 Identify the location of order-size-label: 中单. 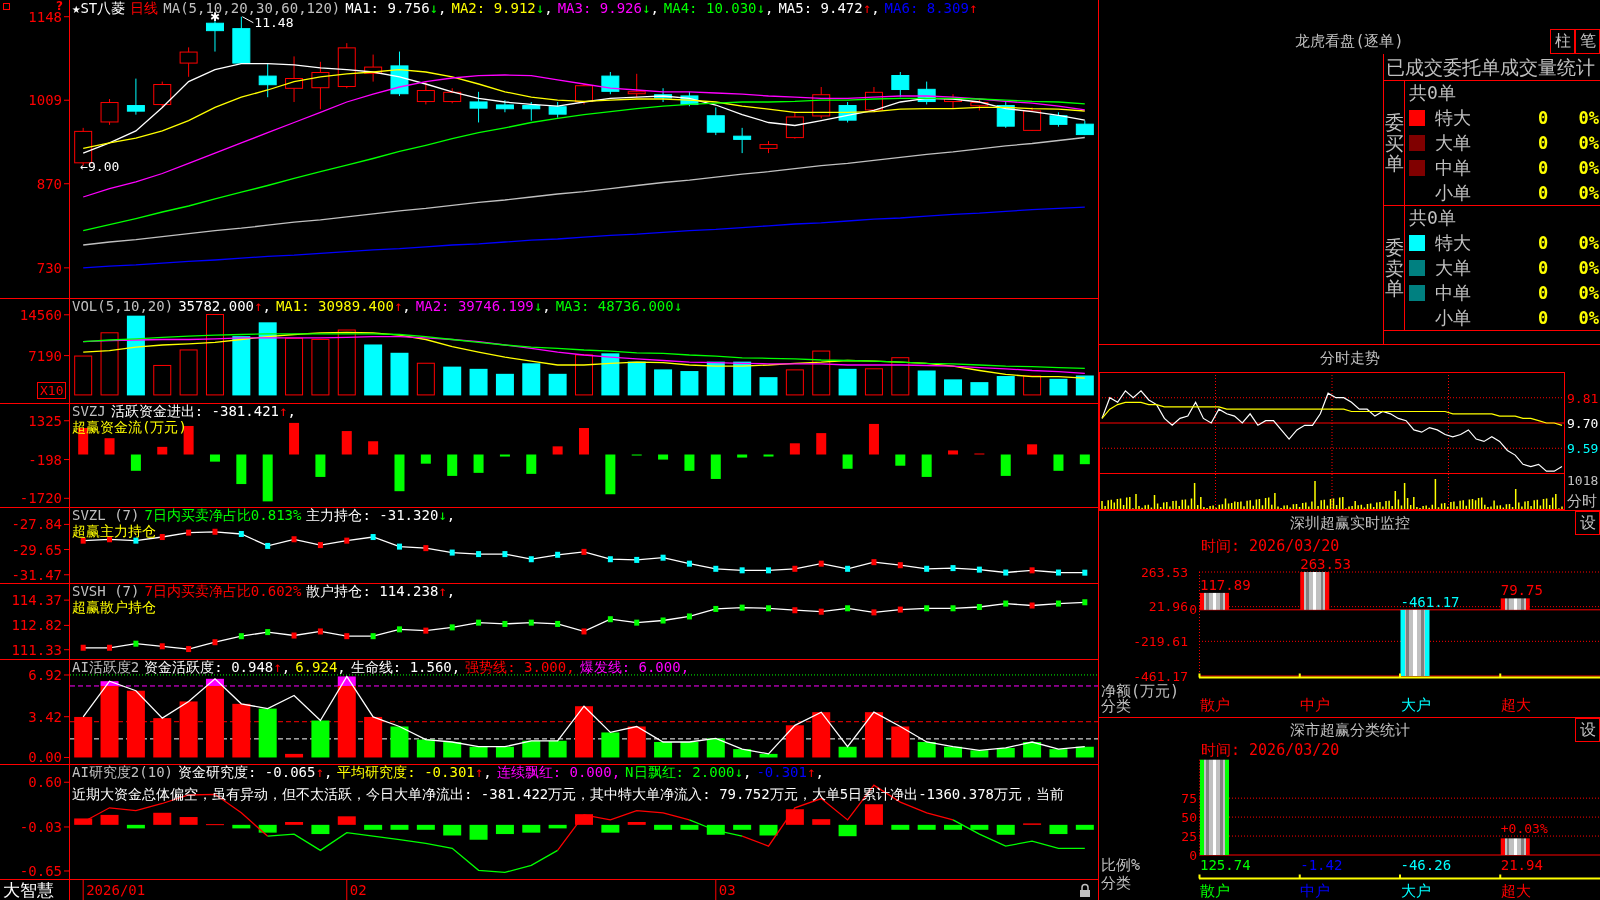
(1453, 292).